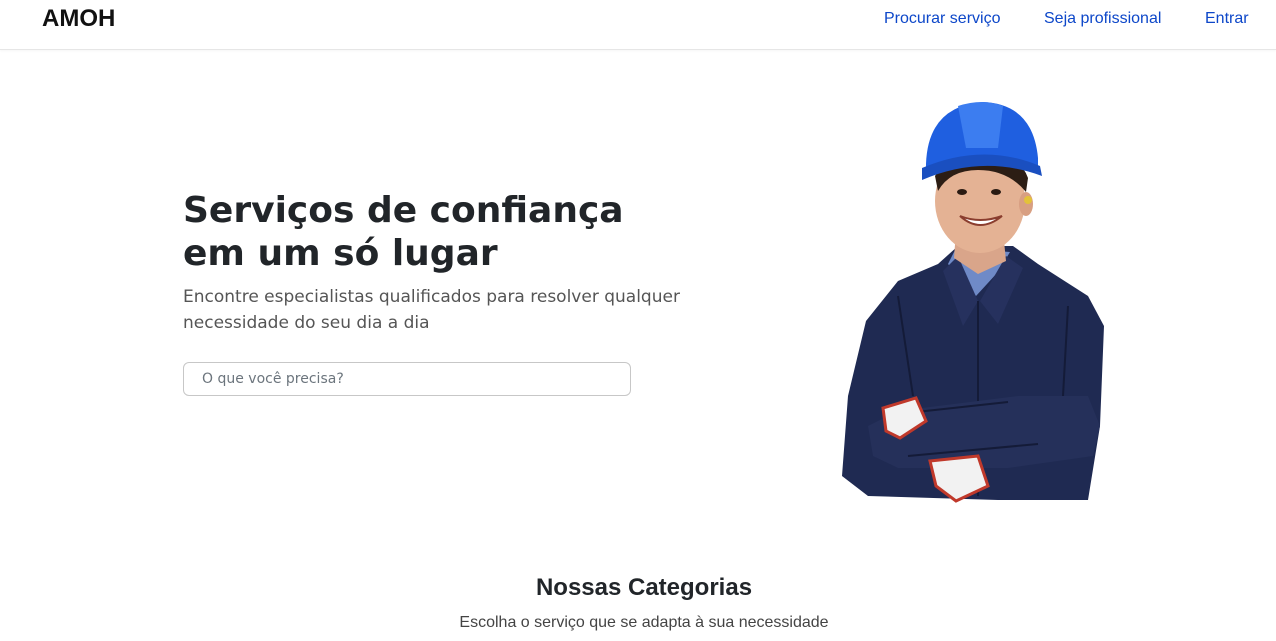 This screenshot has height=641, width=1276. What do you see at coordinates (340, 253) in the screenshot?
I see `hero-title-line-2: em um só lugar` at bounding box center [340, 253].